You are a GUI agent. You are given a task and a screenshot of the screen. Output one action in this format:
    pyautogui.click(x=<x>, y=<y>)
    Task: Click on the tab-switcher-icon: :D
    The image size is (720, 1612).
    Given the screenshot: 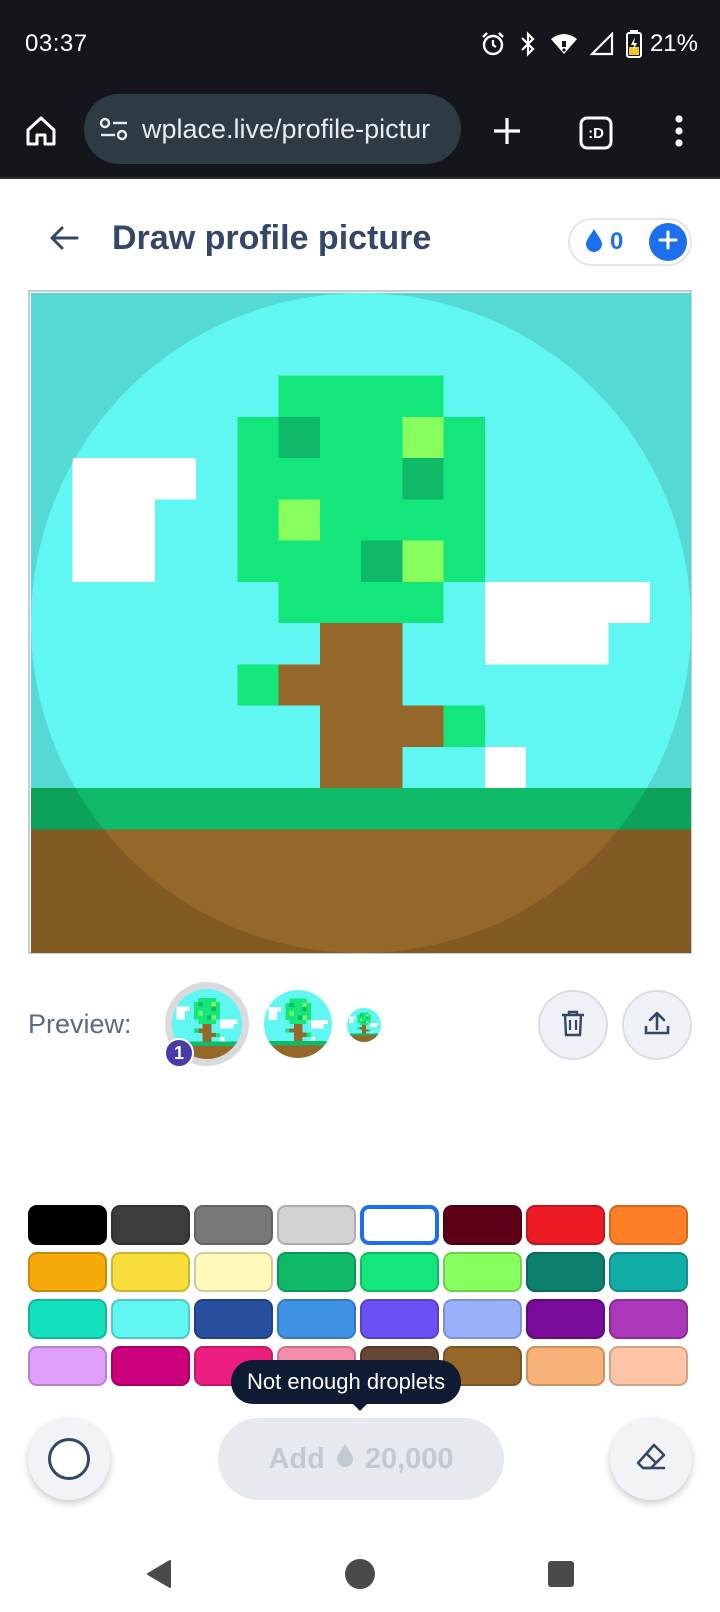 What is the action you would take?
    pyautogui.click(x=596, y=133)
    